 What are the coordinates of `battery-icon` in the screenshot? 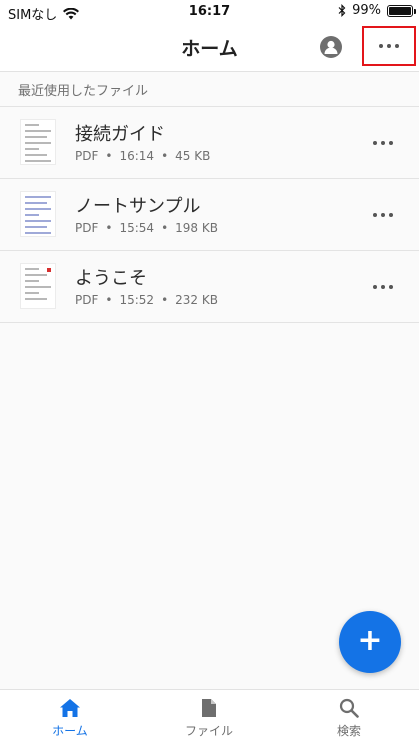 It's located at (401, 10).